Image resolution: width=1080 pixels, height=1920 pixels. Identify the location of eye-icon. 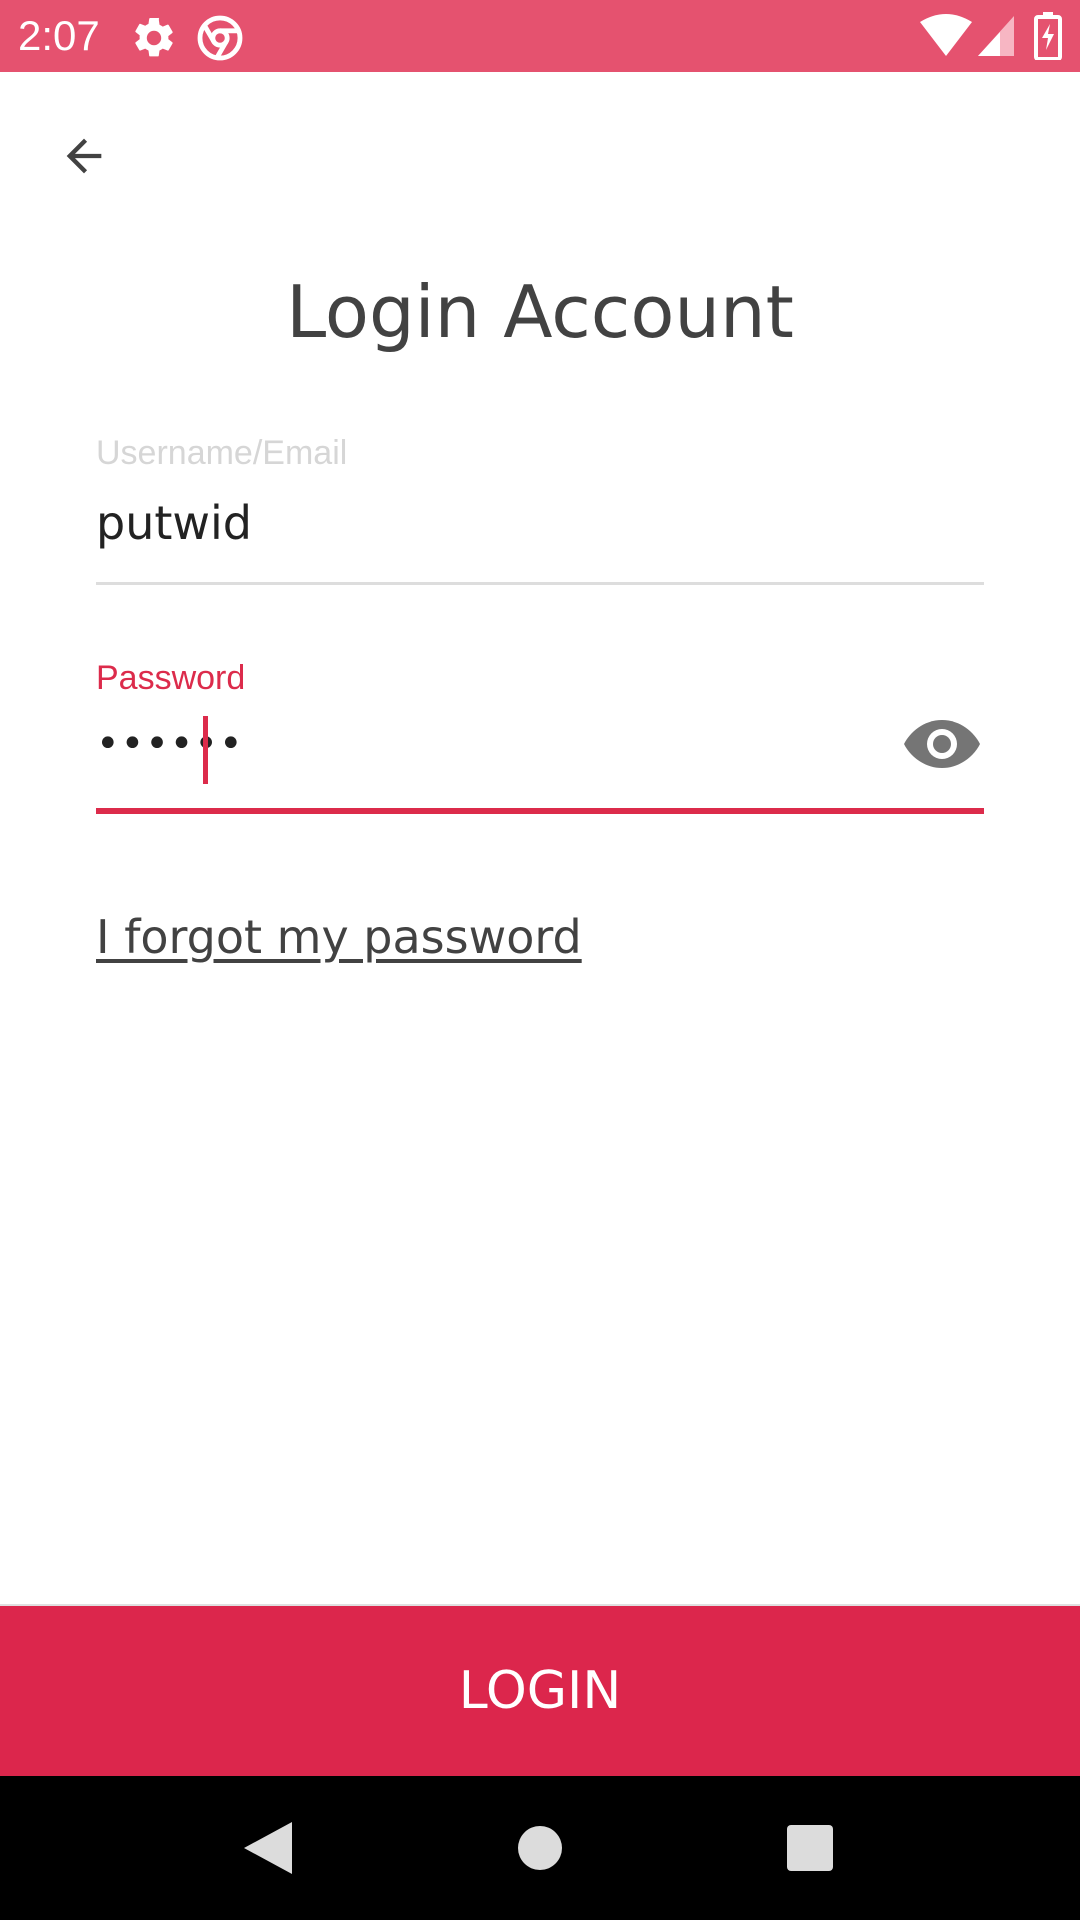
(942, 744).